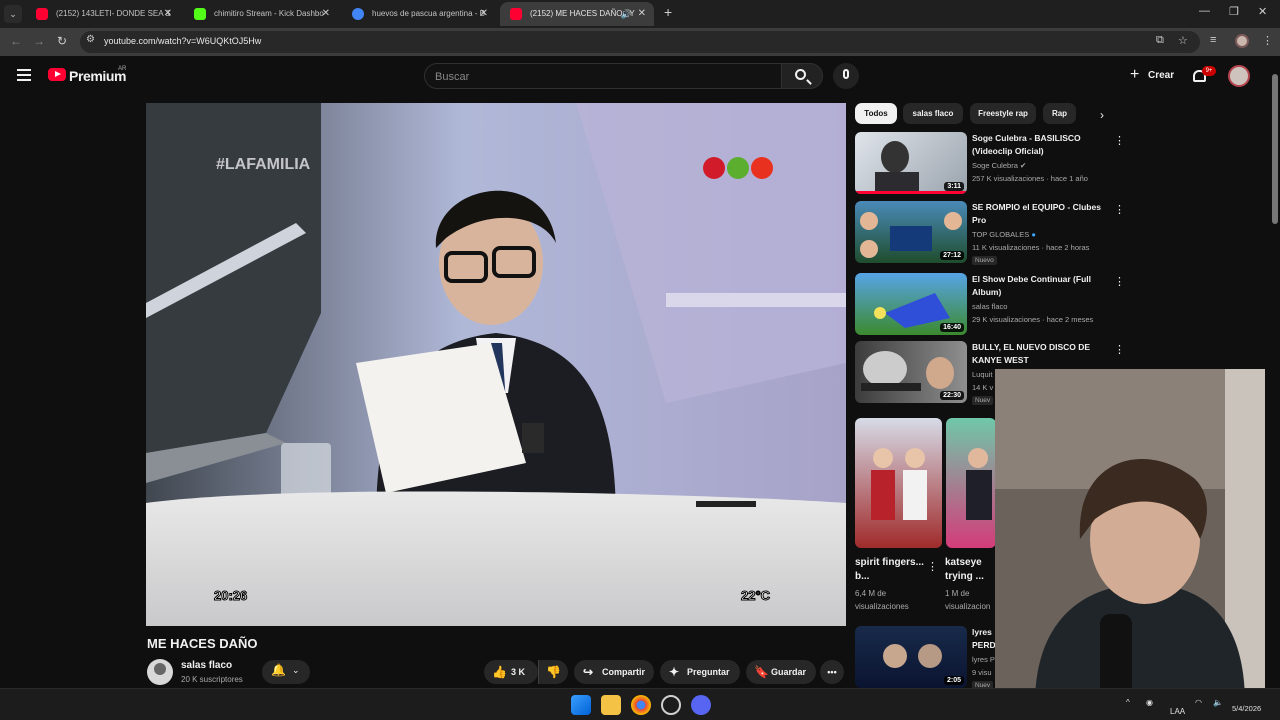 This screenshot has height=720, width=1280. I want to click on channel-name: salas flaco, so click(206, 665).